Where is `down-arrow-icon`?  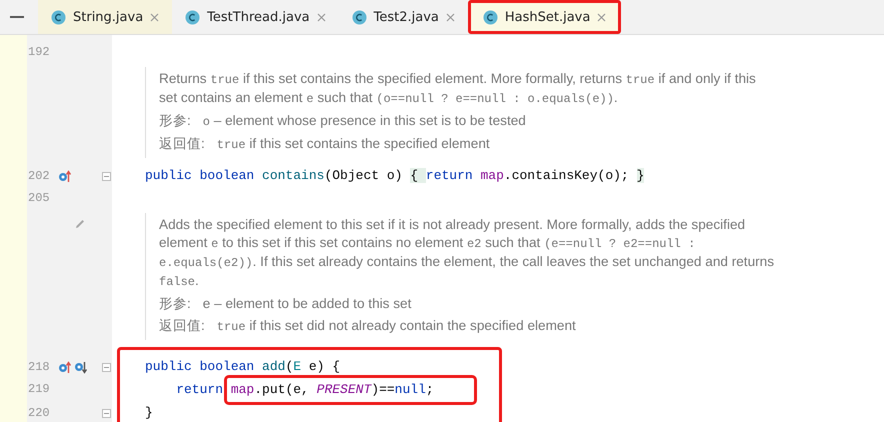
down-arrow-icon is located at coordinates (80, 367).